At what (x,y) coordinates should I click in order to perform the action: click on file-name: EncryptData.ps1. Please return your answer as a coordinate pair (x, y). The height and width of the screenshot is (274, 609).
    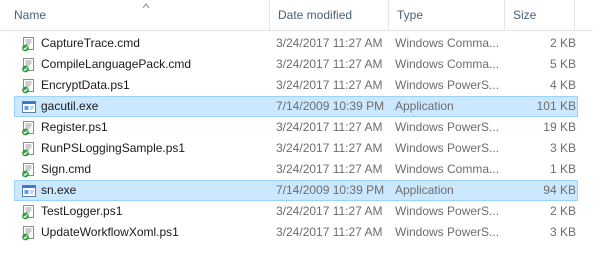
    Looking at the image, I should click on (85, 85).